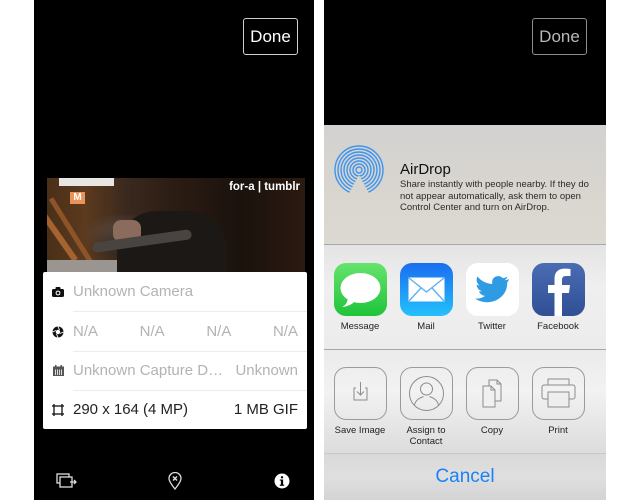  I want to click on share-apps-row: Message Mail Twitter Facebook, so click(465, 297).